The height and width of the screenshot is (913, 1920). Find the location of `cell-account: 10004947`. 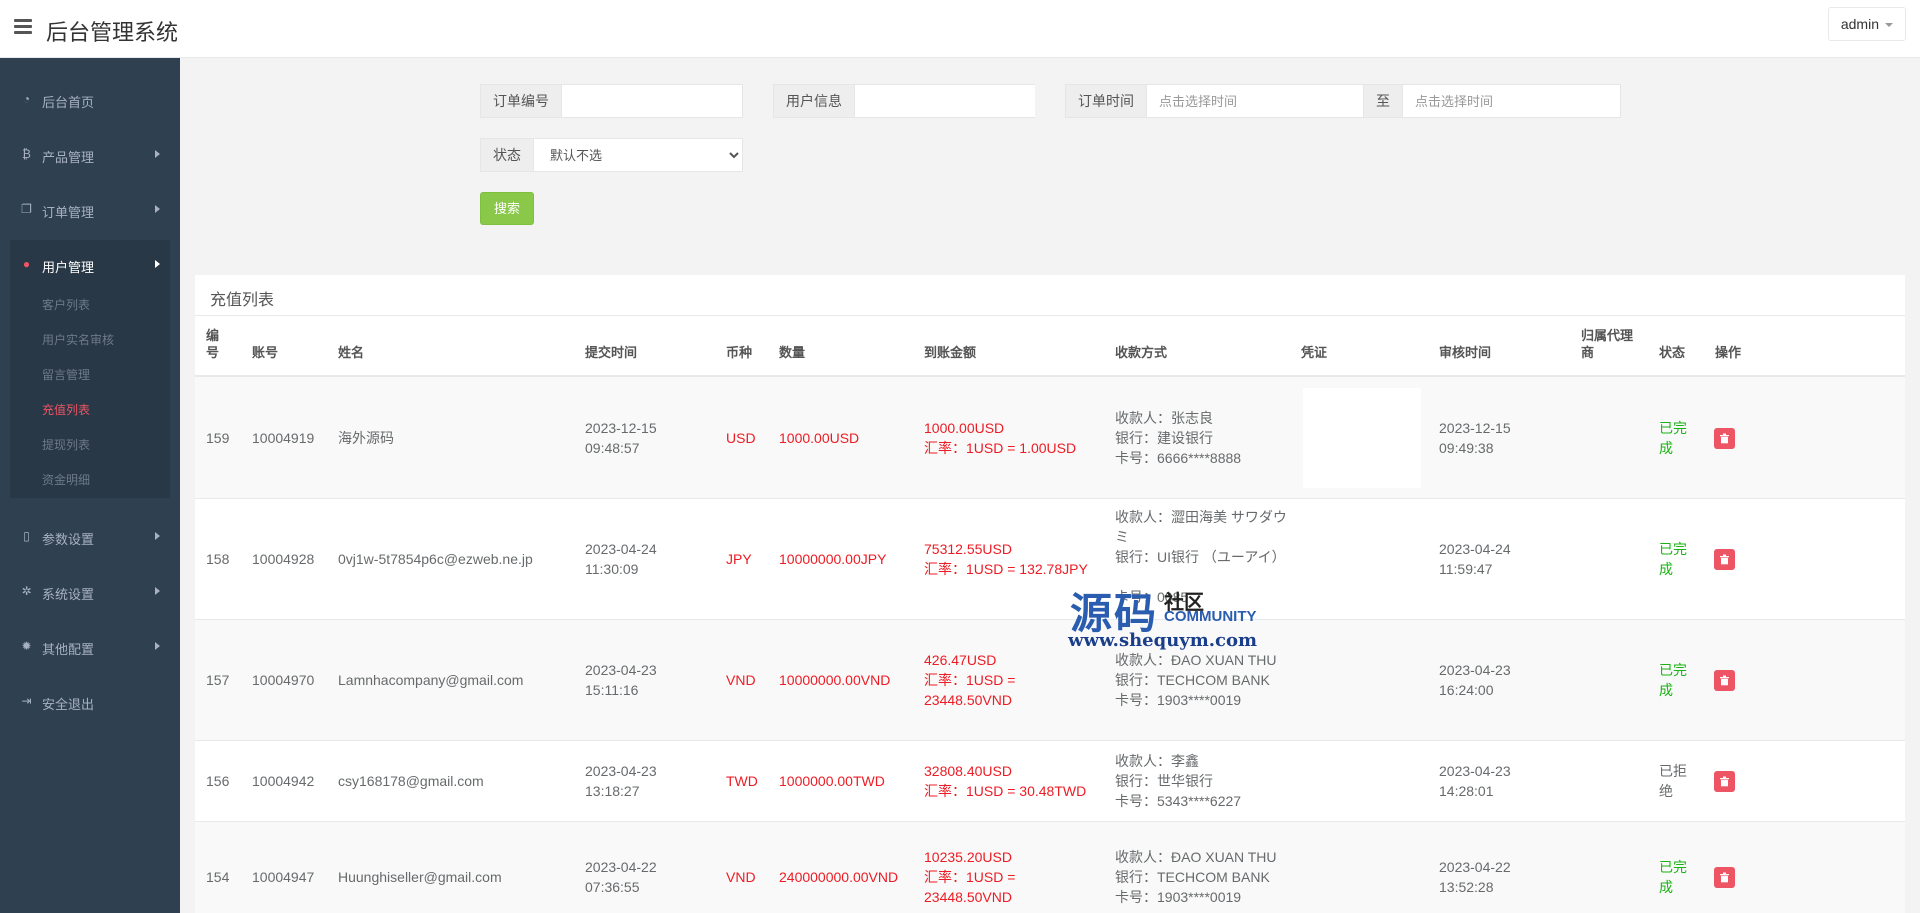

cell-account: 10004947 is located at coordinates (283, 877).